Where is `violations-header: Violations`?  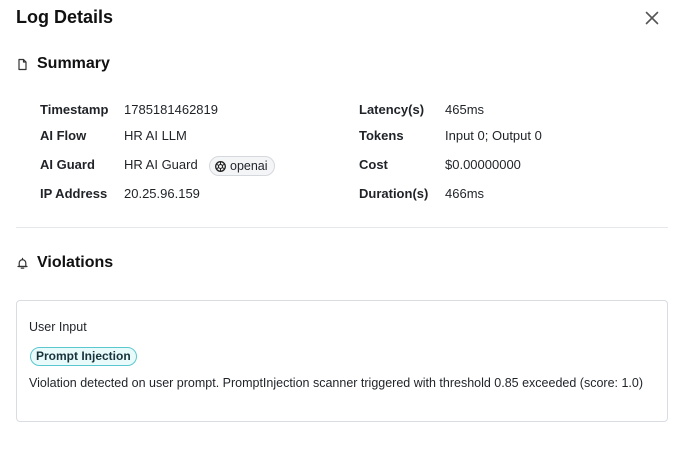 violations-header: Violations is located at coordinates (64, 263).